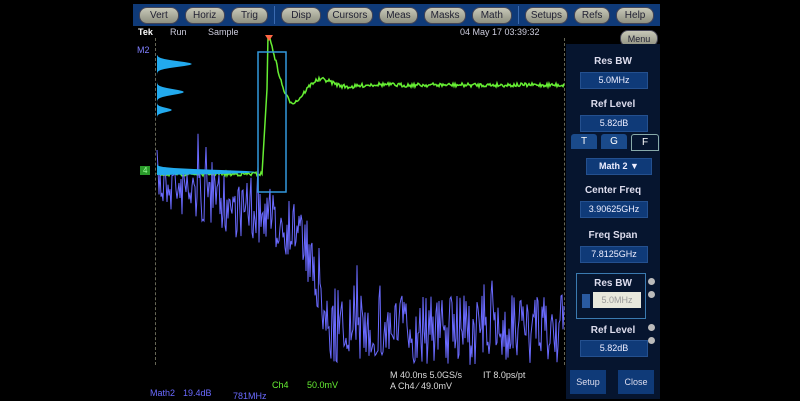  What do you see at coordinates (323, 385) in the screenshot?
I see `ch4-scale: 50.0mV` at bounding box center [323, 385].